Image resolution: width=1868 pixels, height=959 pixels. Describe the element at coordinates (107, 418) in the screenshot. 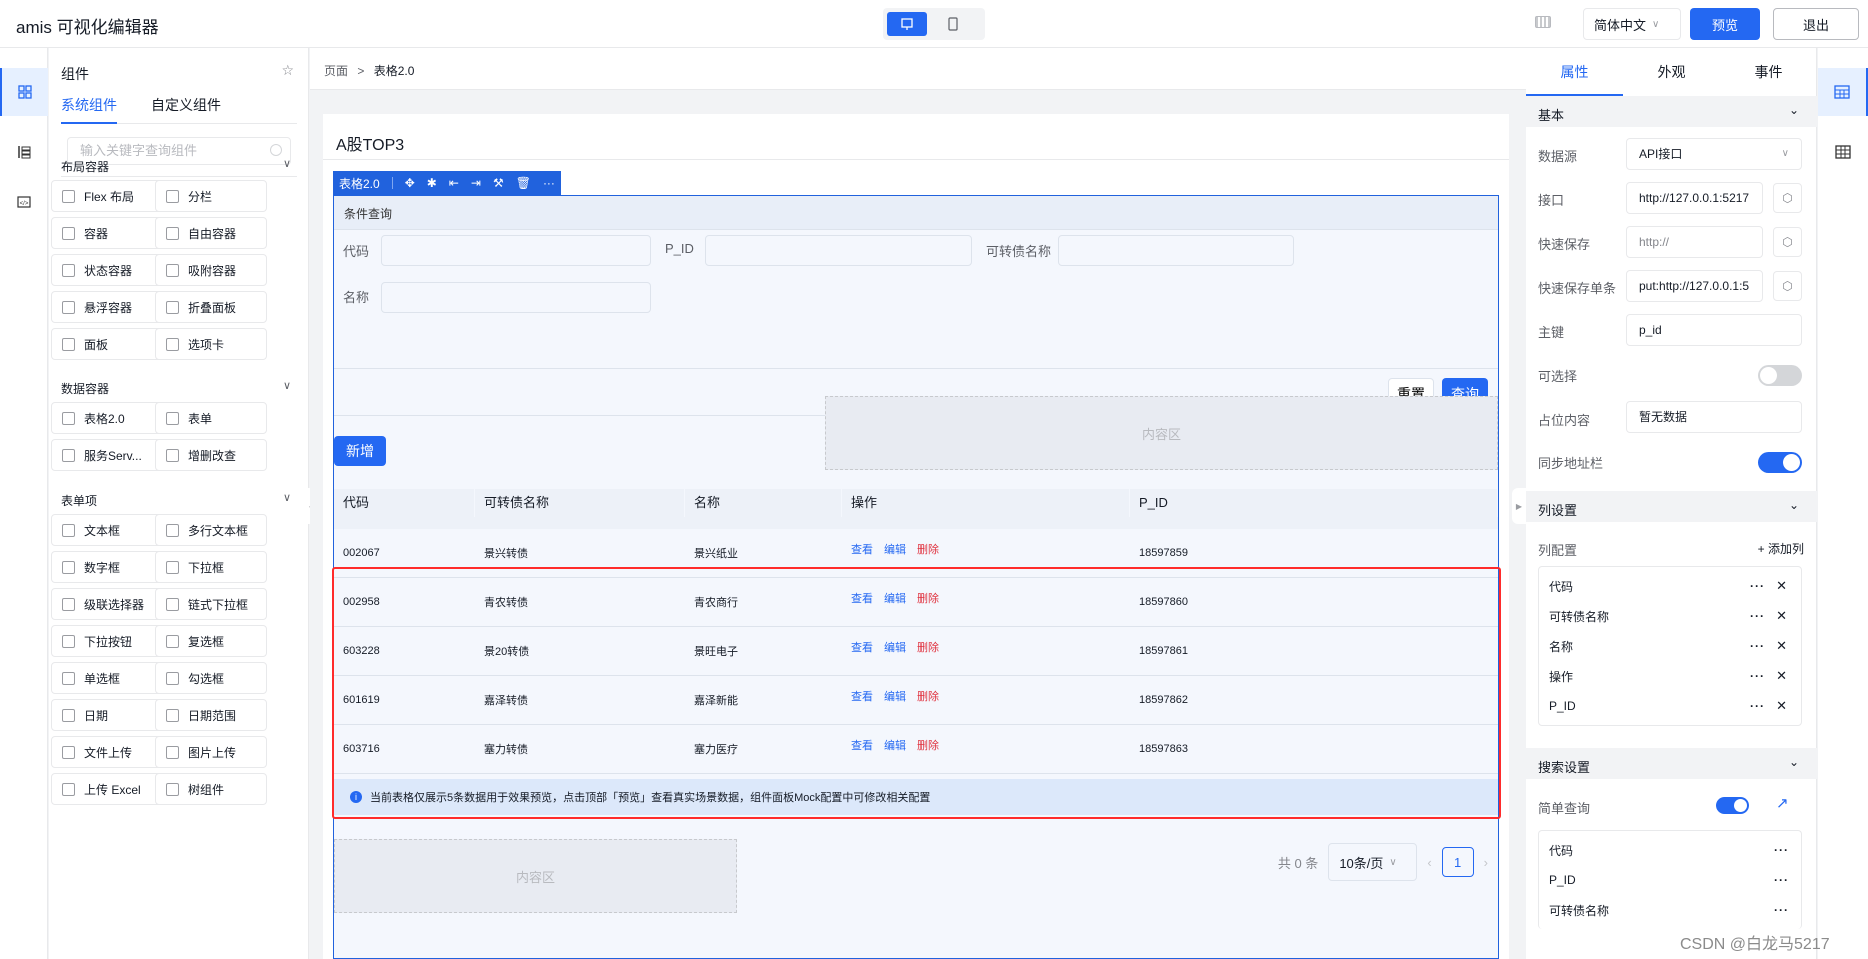

I see `component-item: 表格2.0` at that location.